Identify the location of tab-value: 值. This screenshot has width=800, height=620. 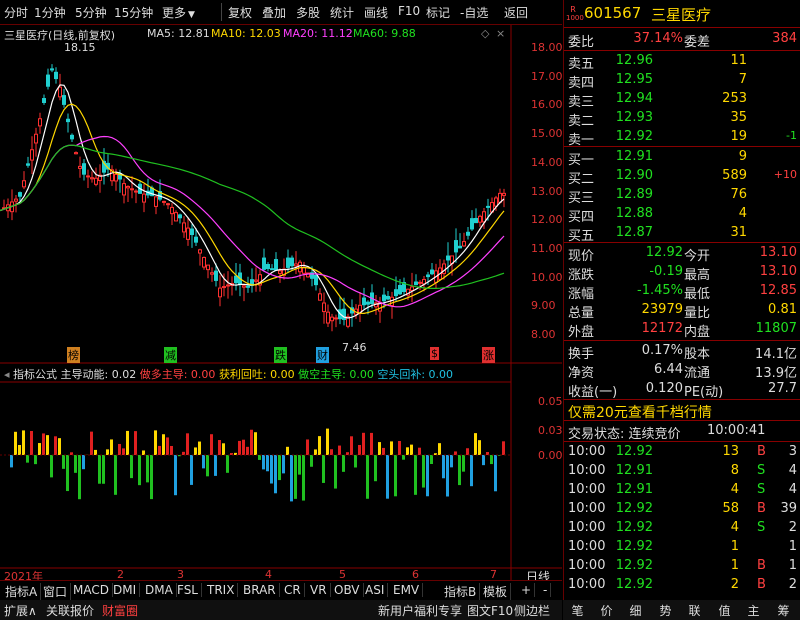
(724, 610).